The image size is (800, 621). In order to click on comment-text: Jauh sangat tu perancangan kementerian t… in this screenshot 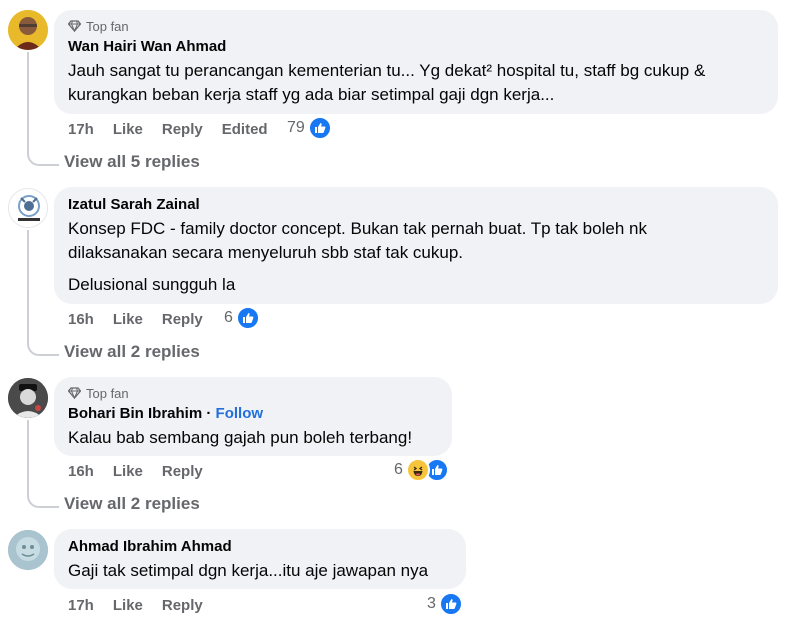, I will do `click(416, 83)`.